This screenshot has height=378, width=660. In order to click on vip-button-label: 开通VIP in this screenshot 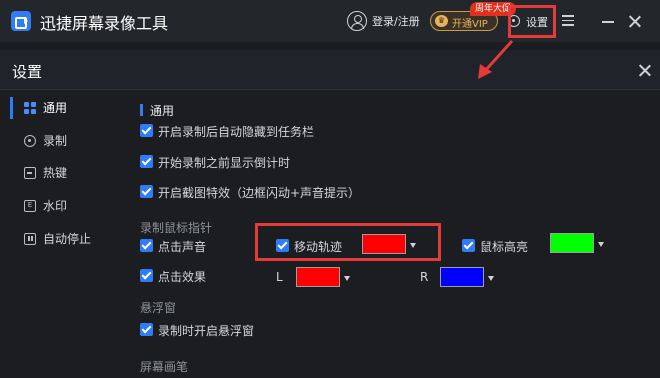, I will do `click(470, 24)`.